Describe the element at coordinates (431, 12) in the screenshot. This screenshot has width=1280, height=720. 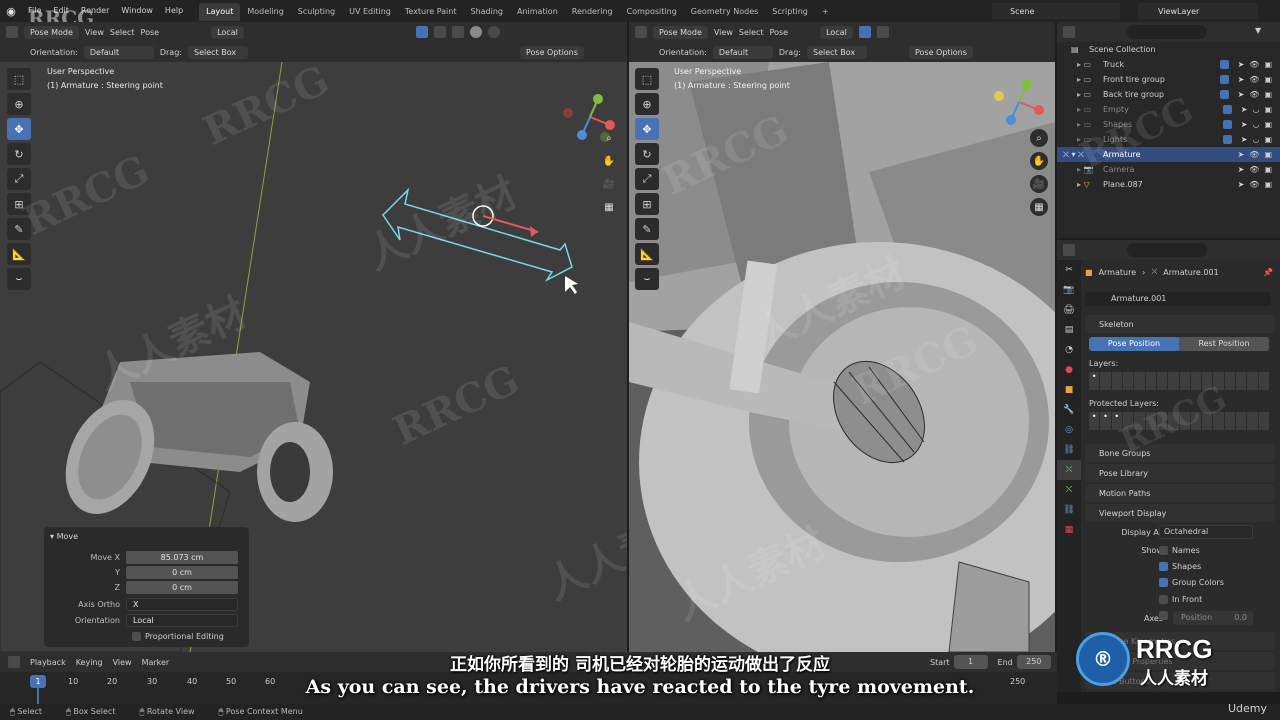
I see `tab-texture-paint: Texture Paint` at that location.